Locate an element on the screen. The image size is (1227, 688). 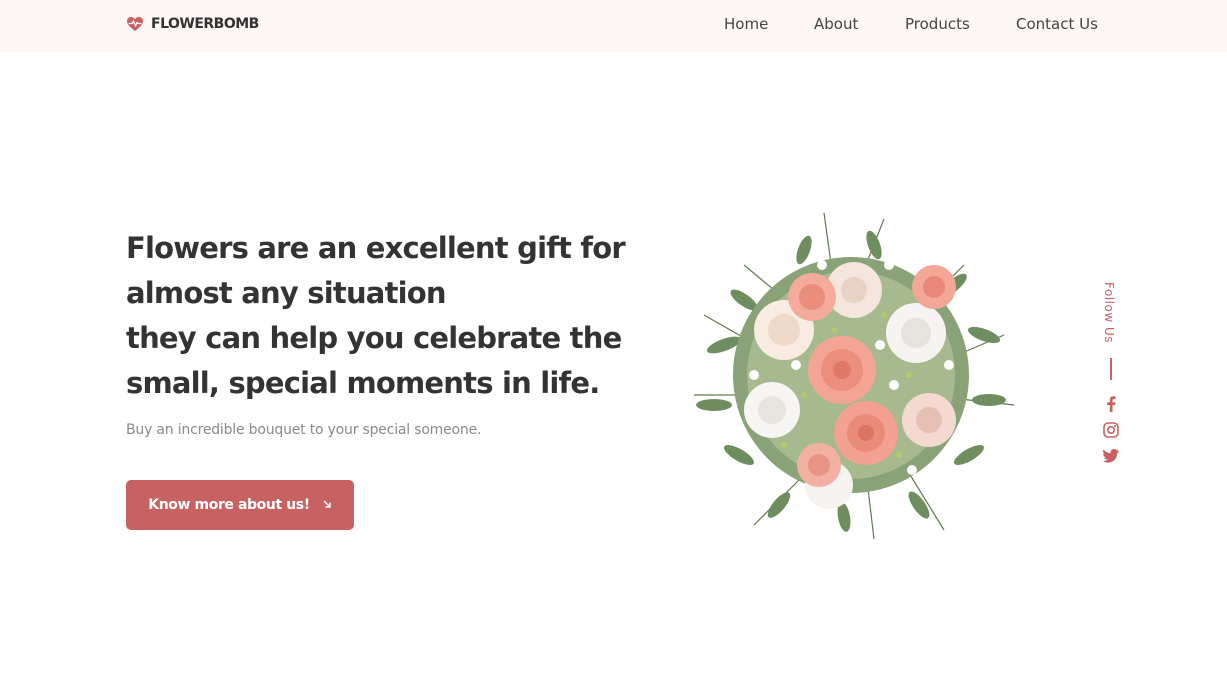
follow-us-panel: Follow Us is located at coordinates (1111, 377).